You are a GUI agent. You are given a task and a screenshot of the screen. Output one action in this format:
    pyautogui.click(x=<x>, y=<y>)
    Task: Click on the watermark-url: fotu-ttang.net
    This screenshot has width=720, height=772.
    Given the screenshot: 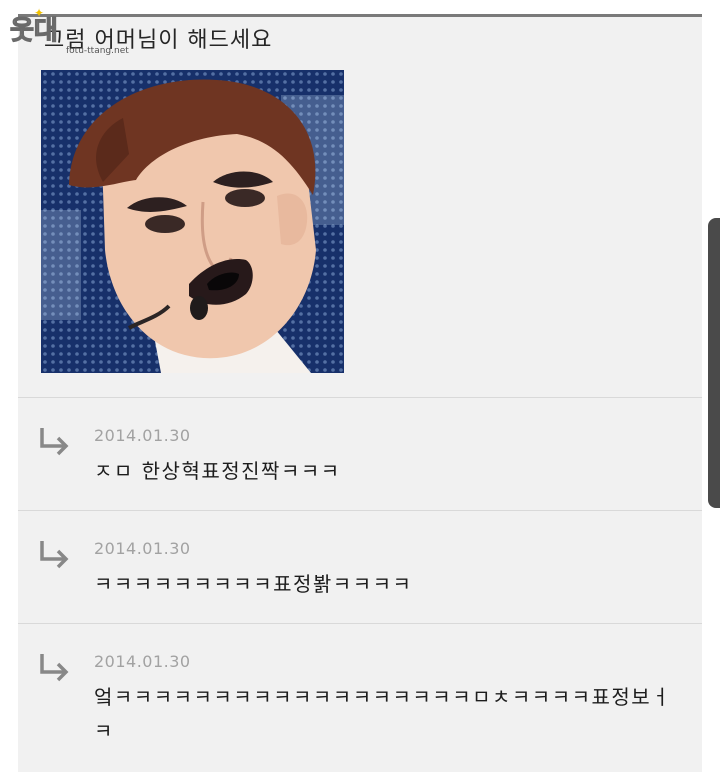 What is the action you would take?
    pyautogui.click(x=97, y=51)
    